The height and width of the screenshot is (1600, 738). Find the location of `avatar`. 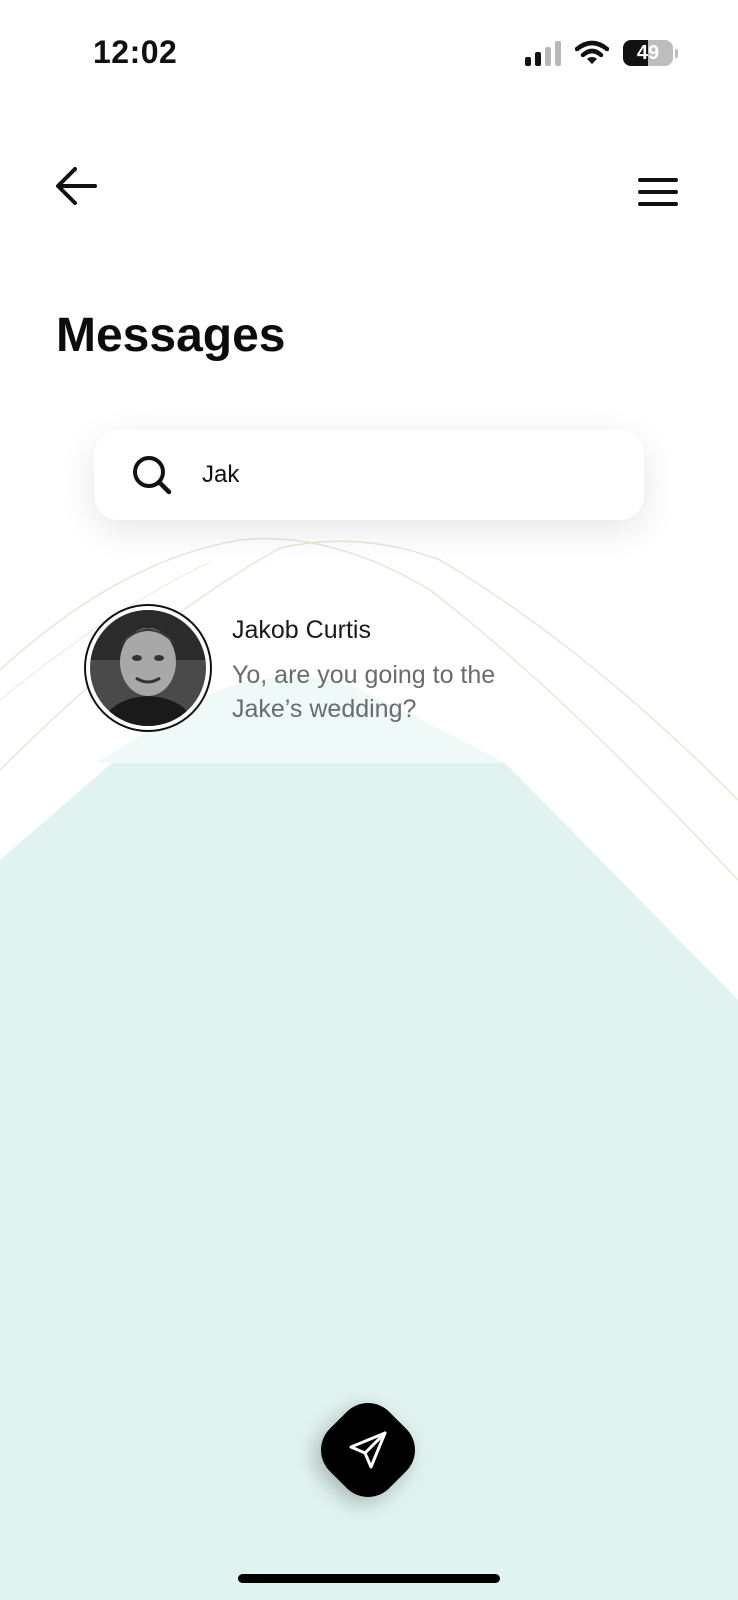

avatar is located at coordinates (148, 668).